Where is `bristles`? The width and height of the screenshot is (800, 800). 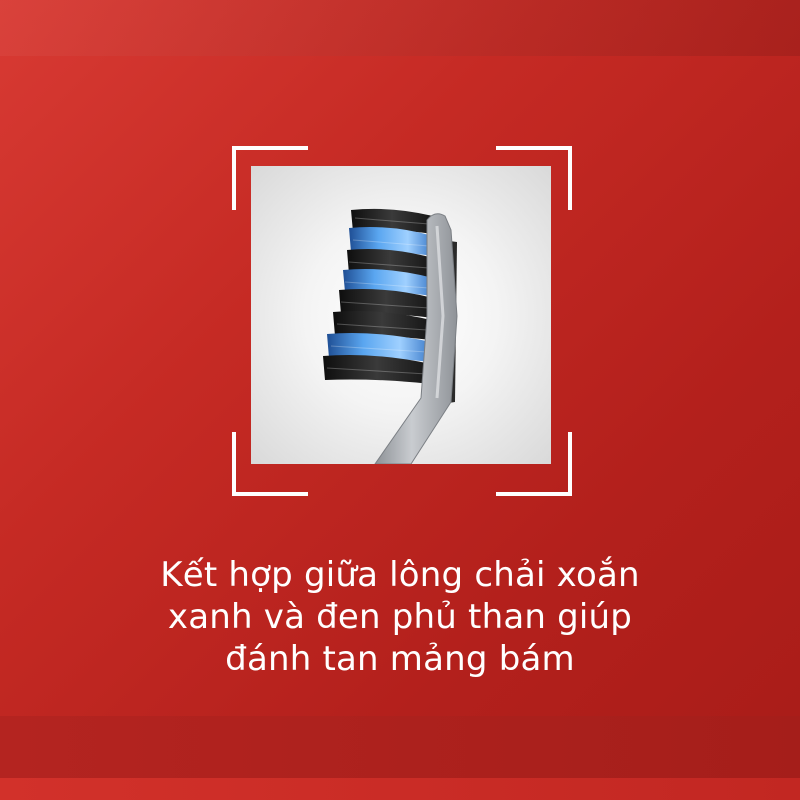
bristles is located at coordinates (378, 296).